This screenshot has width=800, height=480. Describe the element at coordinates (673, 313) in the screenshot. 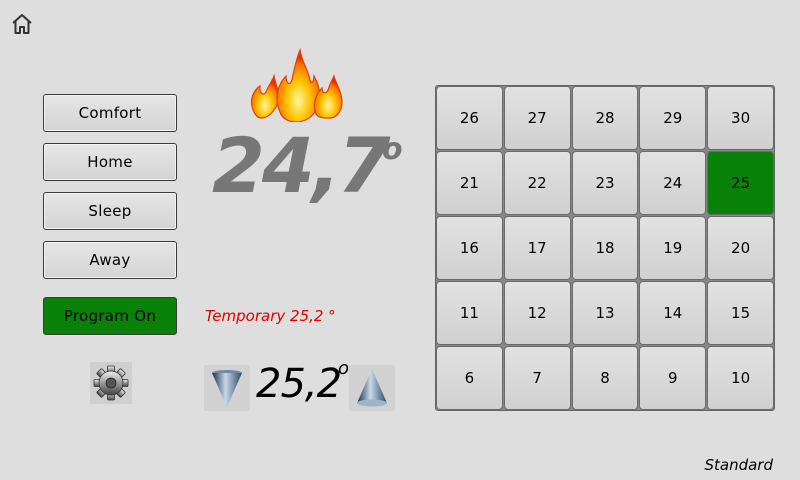

I see `day-cell: 14` at that location.